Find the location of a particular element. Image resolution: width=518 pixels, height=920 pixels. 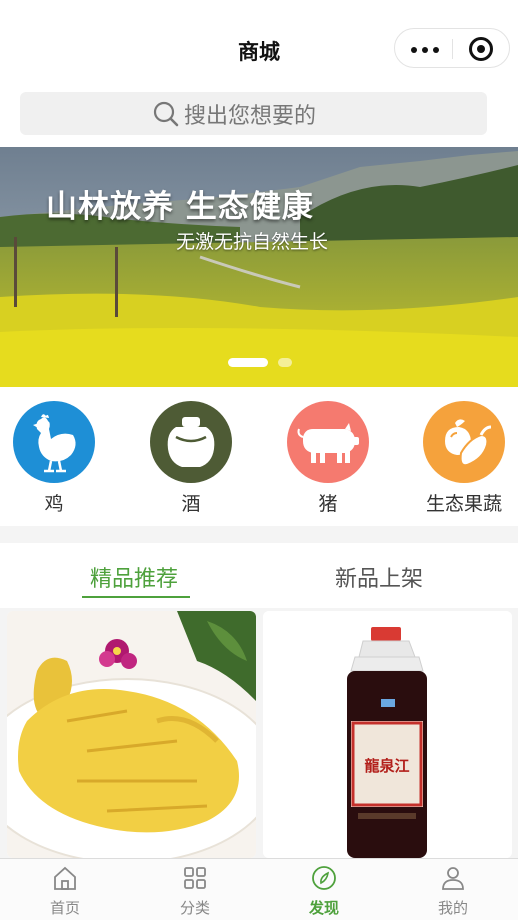

close-mini-program-icon is located at coordinates (481, 49).